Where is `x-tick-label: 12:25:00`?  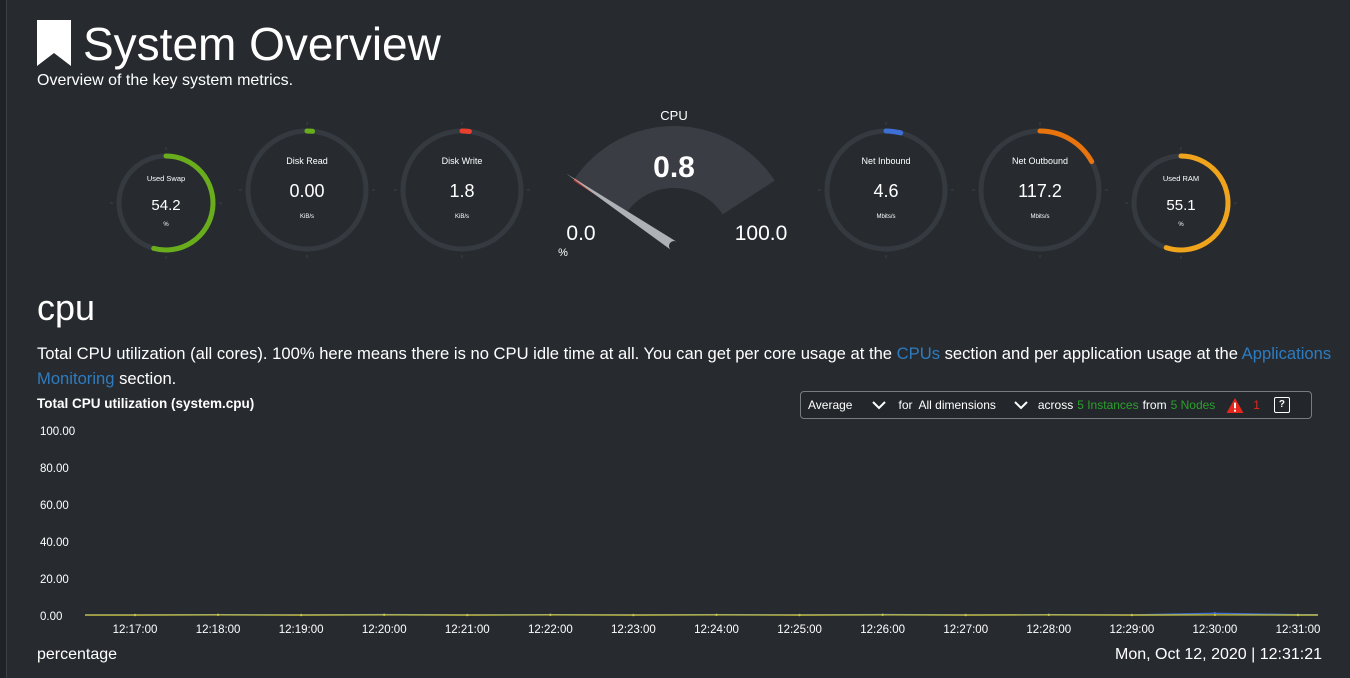 x-tick-label: 12:25:00 is located at coordinates (799, 630).